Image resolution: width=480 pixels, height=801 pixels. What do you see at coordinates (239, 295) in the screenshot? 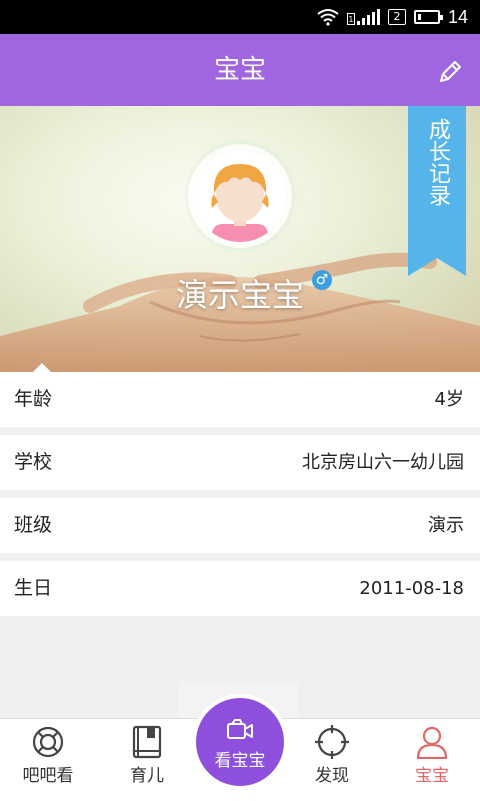
I see `baby-name: 演示宝宝` at bounding box center [239, 295].